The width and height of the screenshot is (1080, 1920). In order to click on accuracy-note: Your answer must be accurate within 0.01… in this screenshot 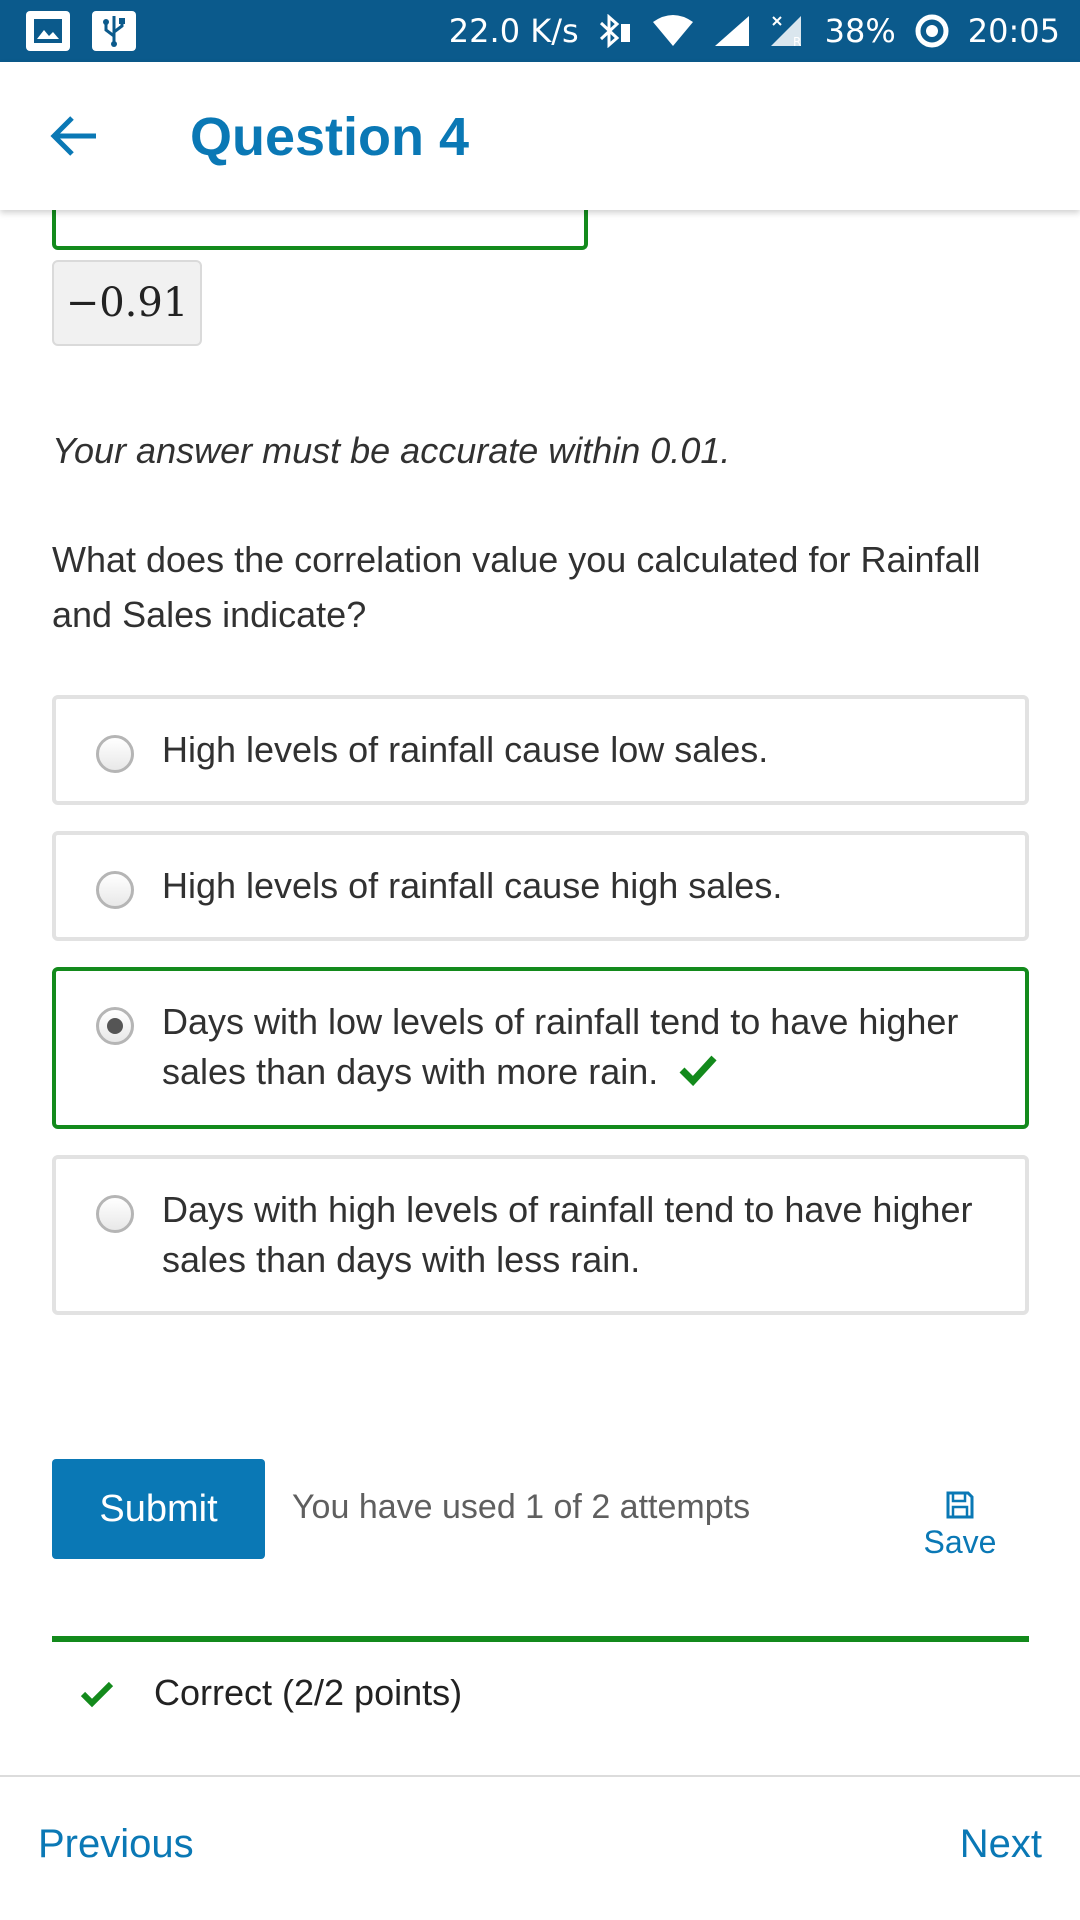, I will do `click(391, 450)`.